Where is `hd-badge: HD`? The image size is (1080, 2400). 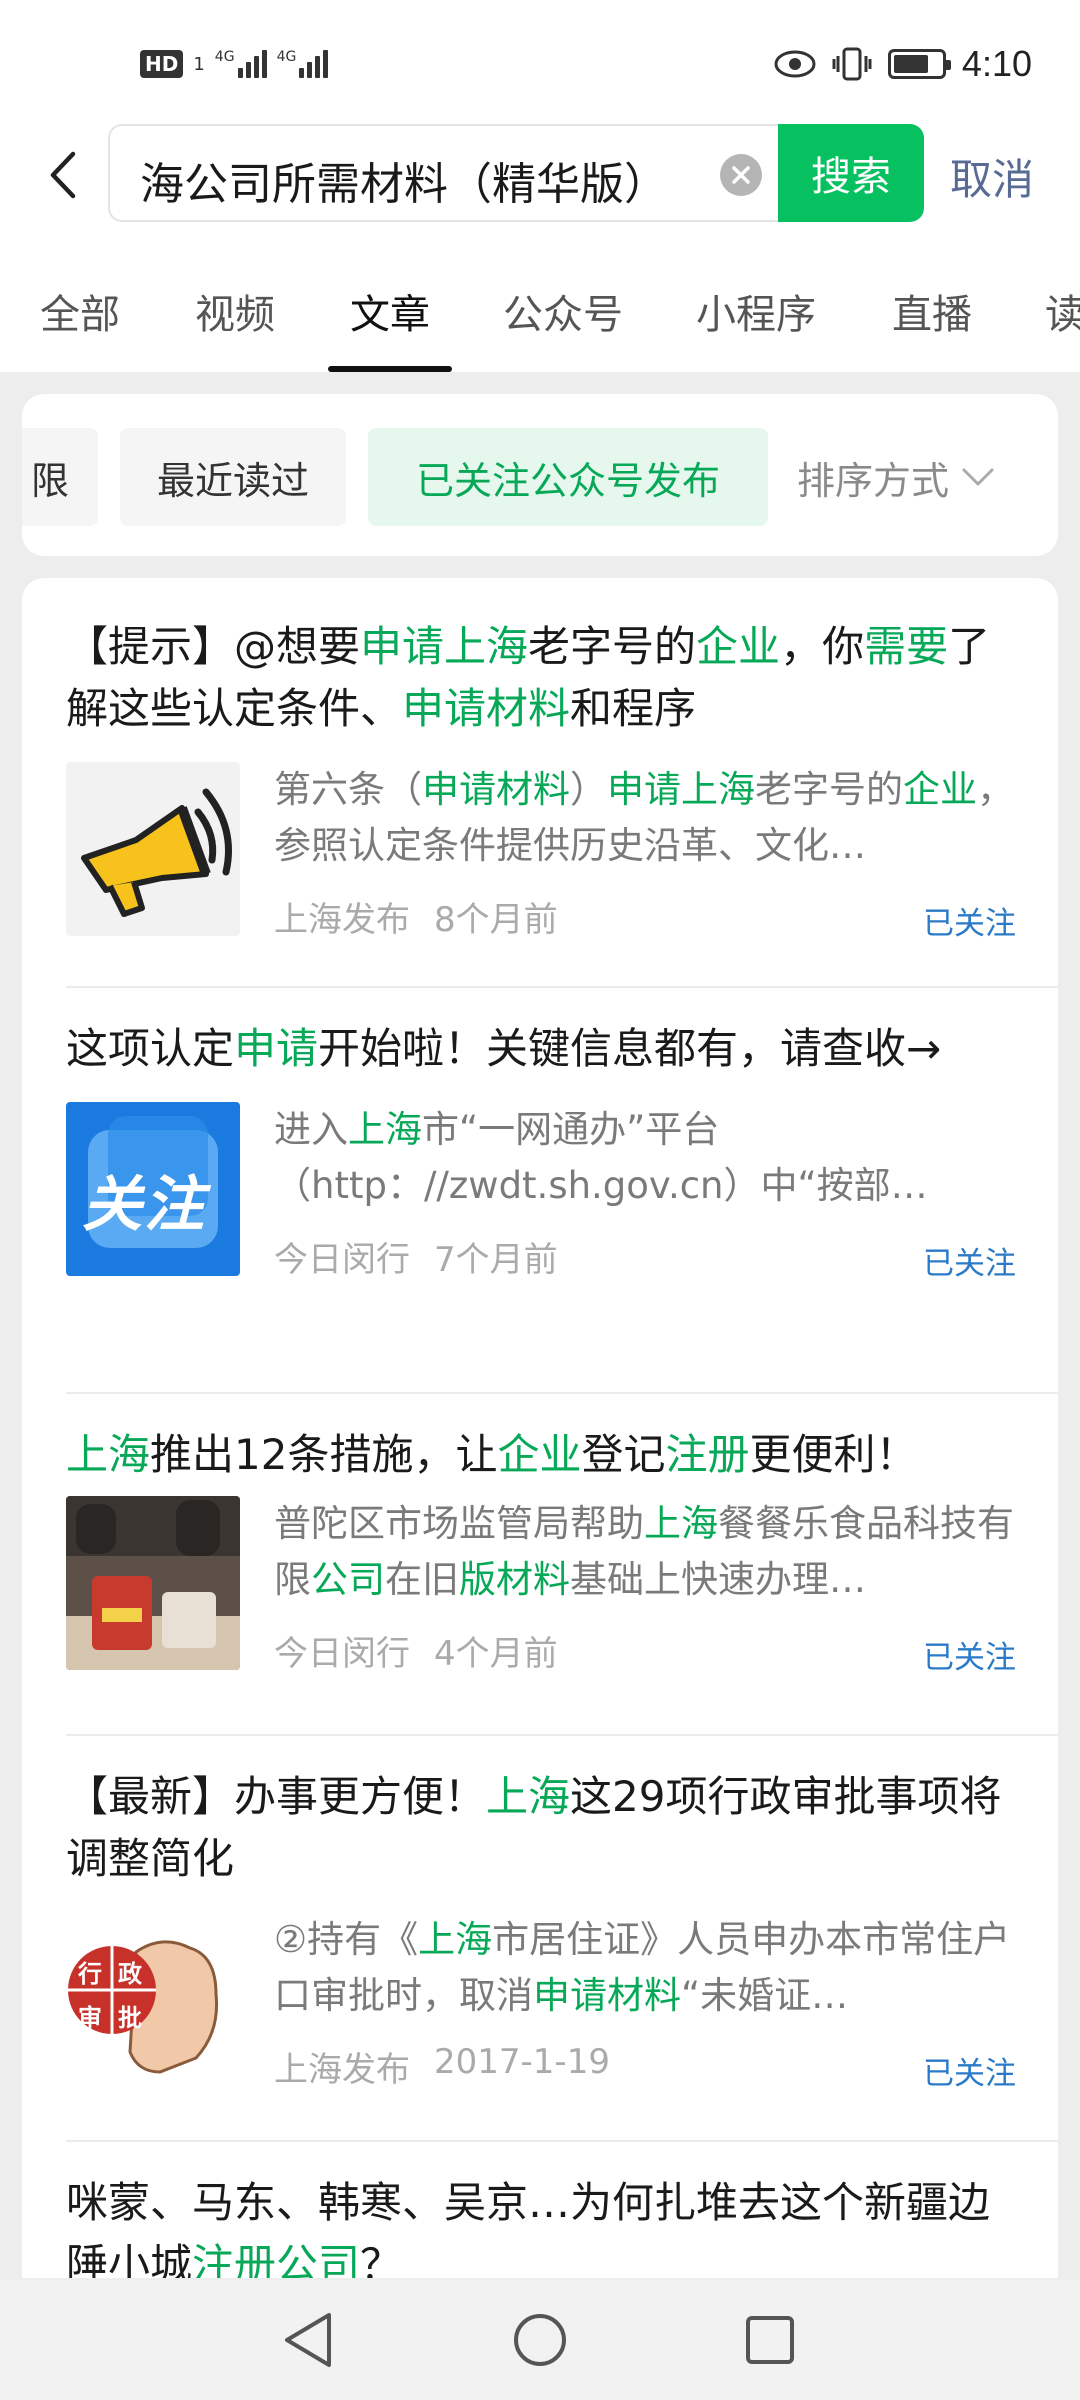
hd-badge: HD is located at coordinates (162, 64).